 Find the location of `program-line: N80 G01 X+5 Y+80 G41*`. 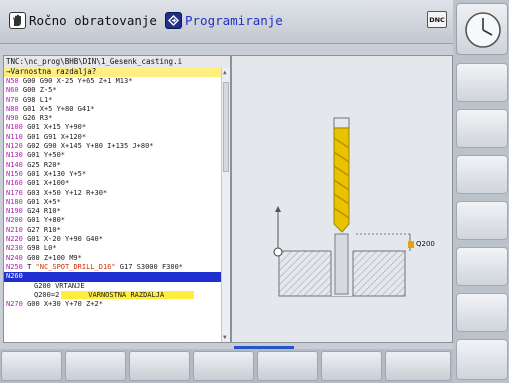

program-line: N80 G01 X+5 Y+80 G41* is located at coordinates (113, 109).